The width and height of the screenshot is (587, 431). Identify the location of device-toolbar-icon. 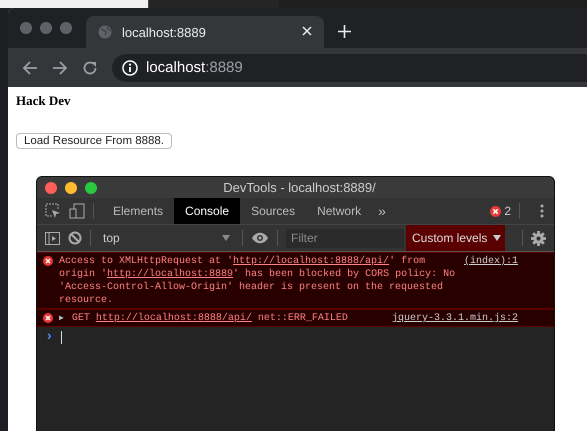
(77, 211).